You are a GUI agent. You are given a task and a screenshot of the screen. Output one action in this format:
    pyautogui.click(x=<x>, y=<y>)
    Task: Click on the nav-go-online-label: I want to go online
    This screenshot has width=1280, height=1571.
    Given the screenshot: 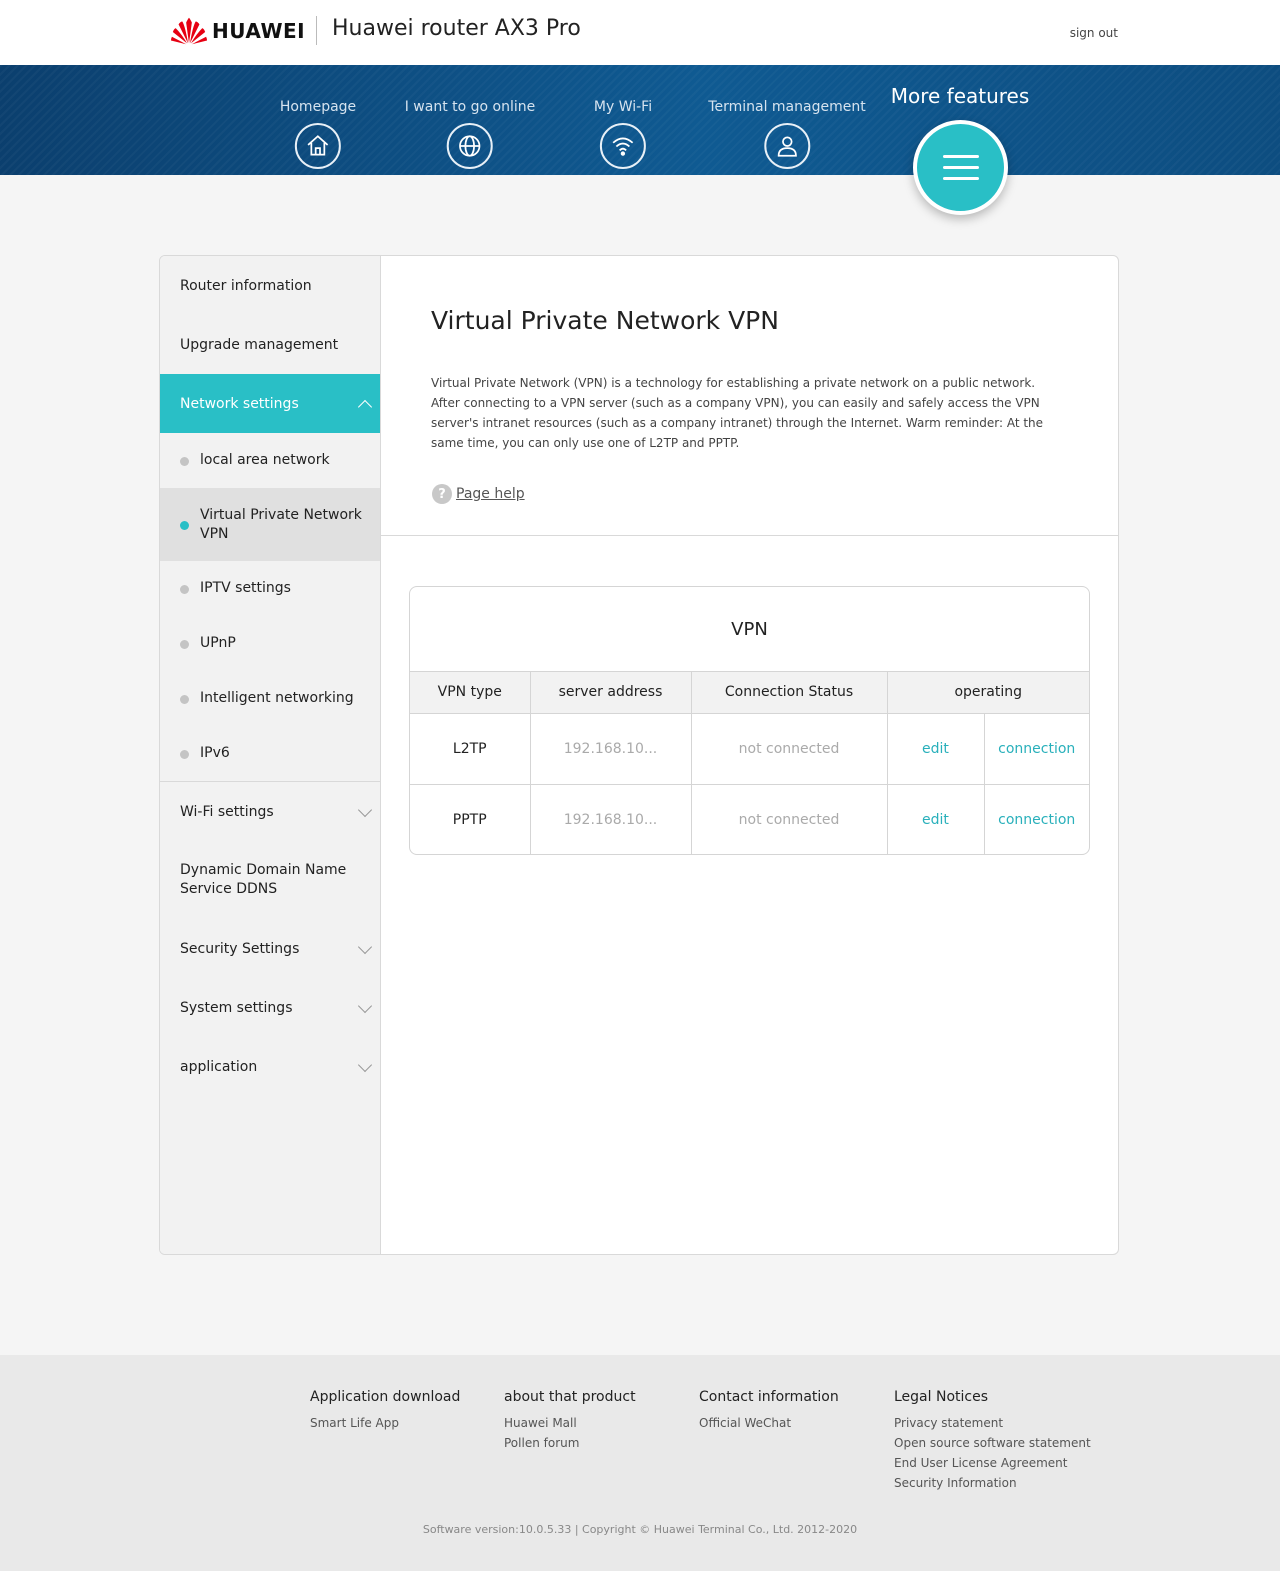 What is the action you would take?
    pyautogui.click(x=470, y=107)
    